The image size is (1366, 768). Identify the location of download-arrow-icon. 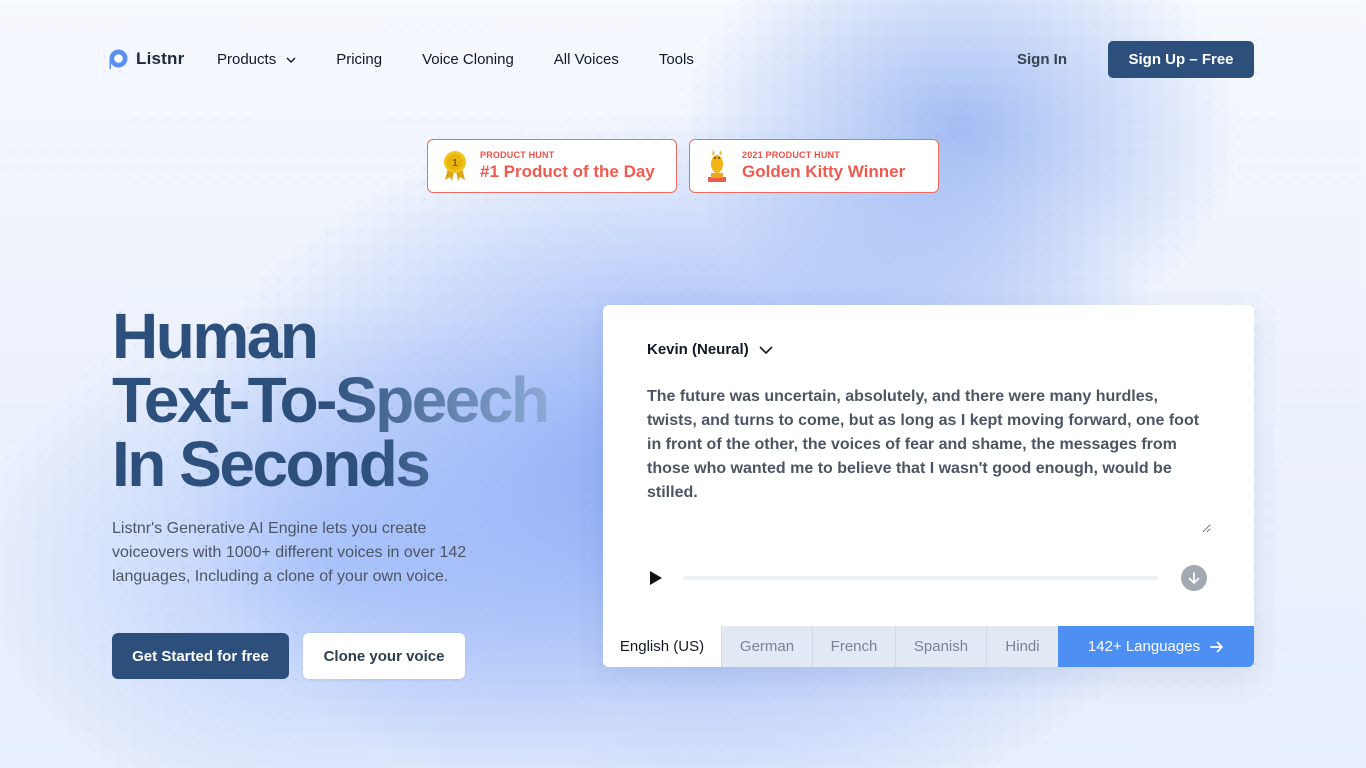
(1194, 577).